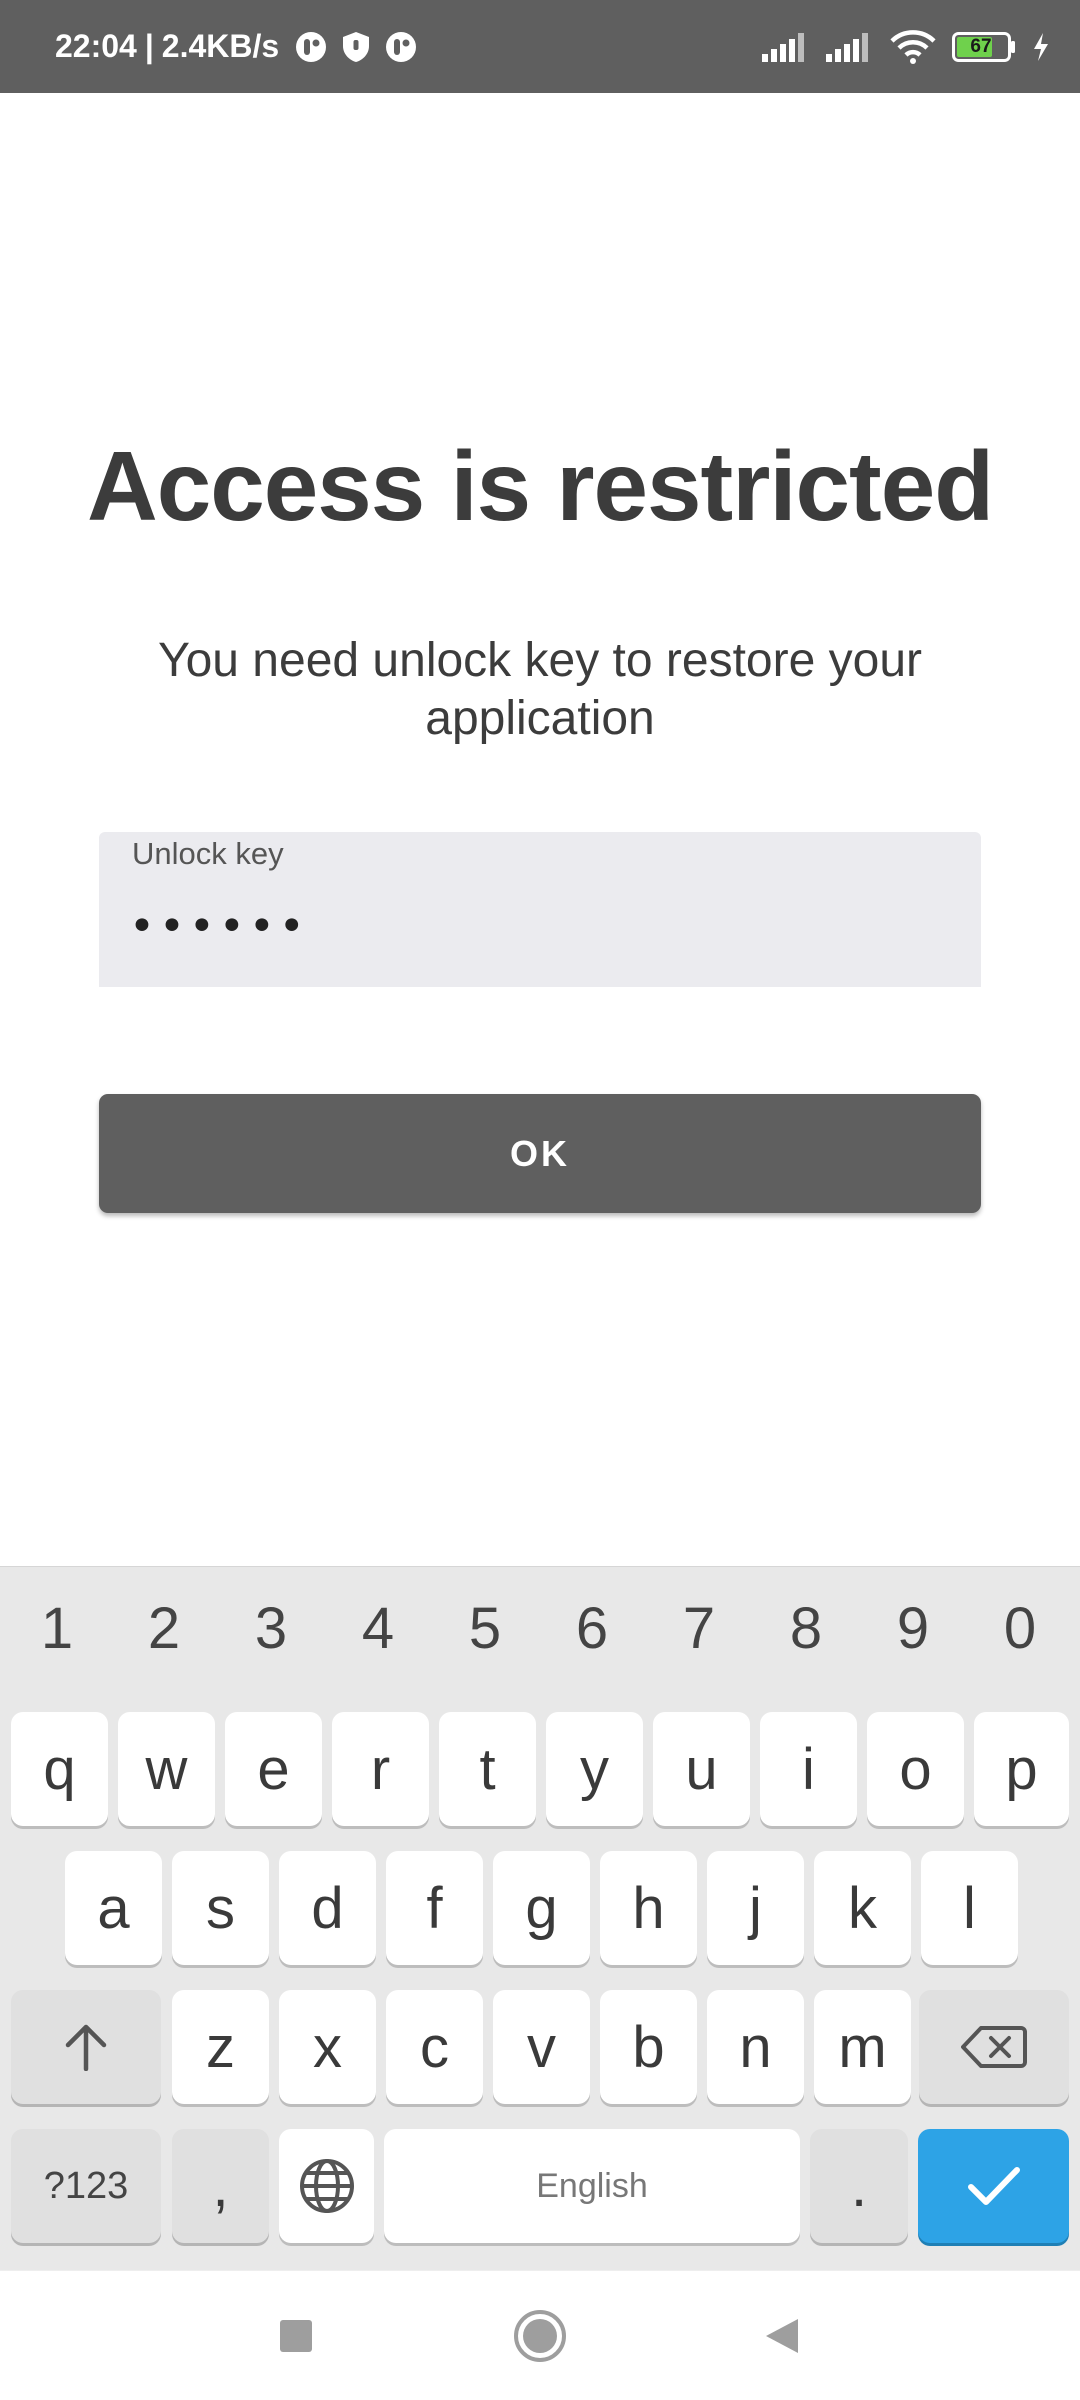 The image size is (1080, 2400). I want to click on key-s: s, so click(220, 1908).